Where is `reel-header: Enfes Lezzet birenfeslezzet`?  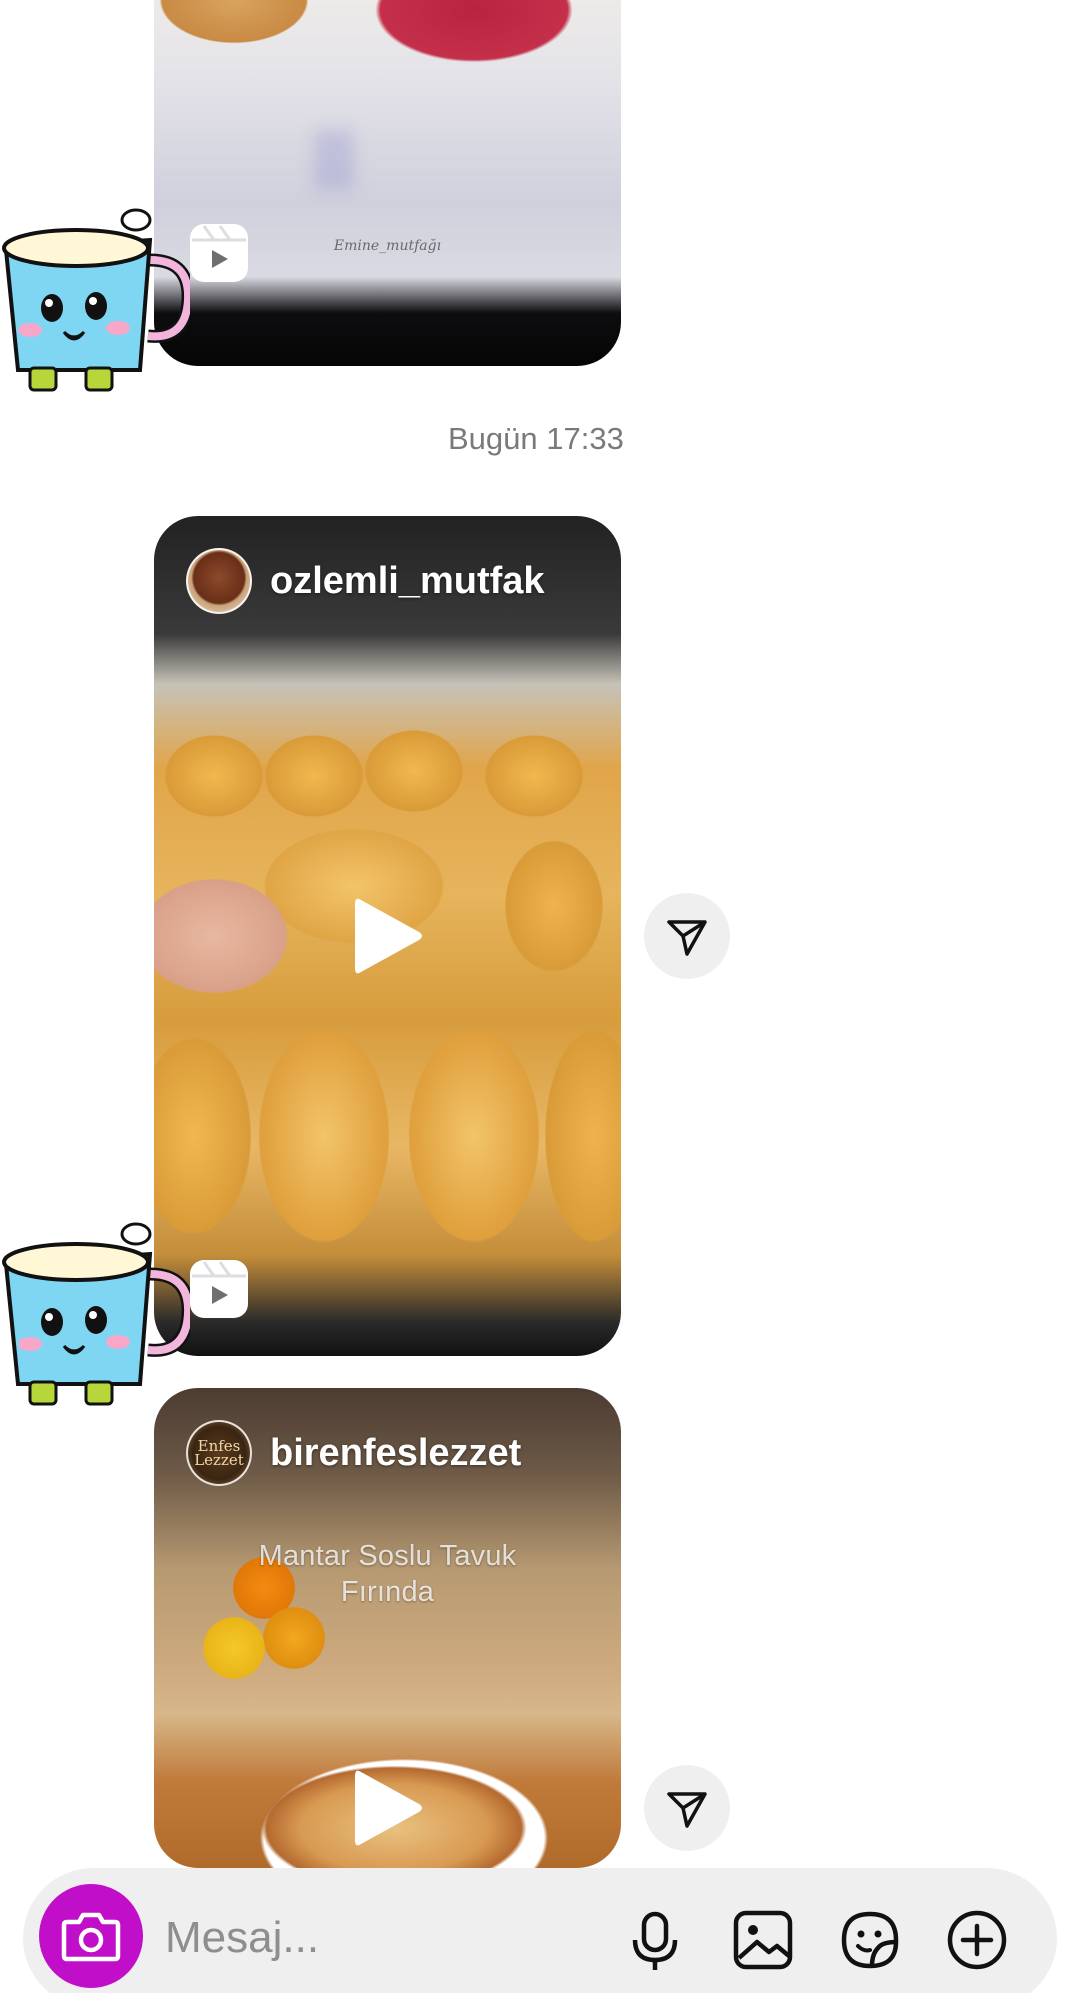
reel-header: Enfes Lezzet birenfeslezzet is located at coordinates (353, 1453).